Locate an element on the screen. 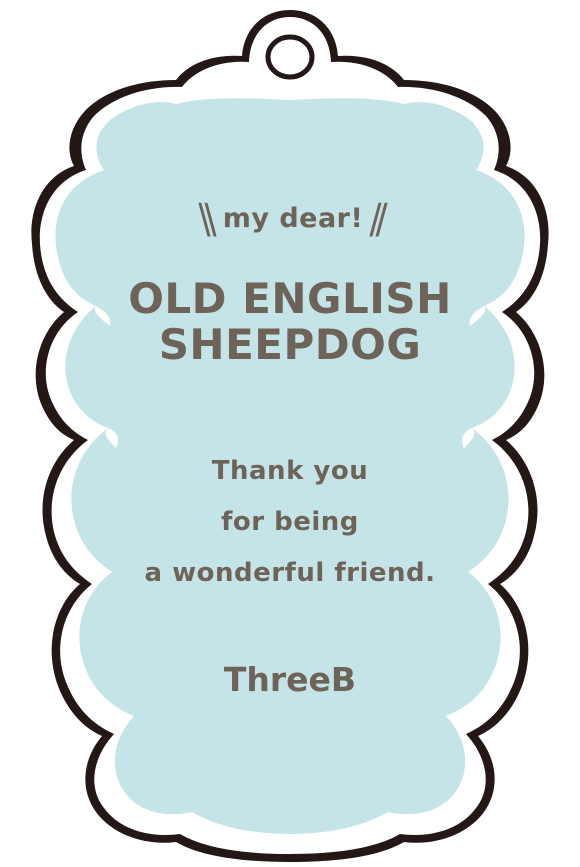  brand-signature: ThreeB is located at coordinates (290, 679).